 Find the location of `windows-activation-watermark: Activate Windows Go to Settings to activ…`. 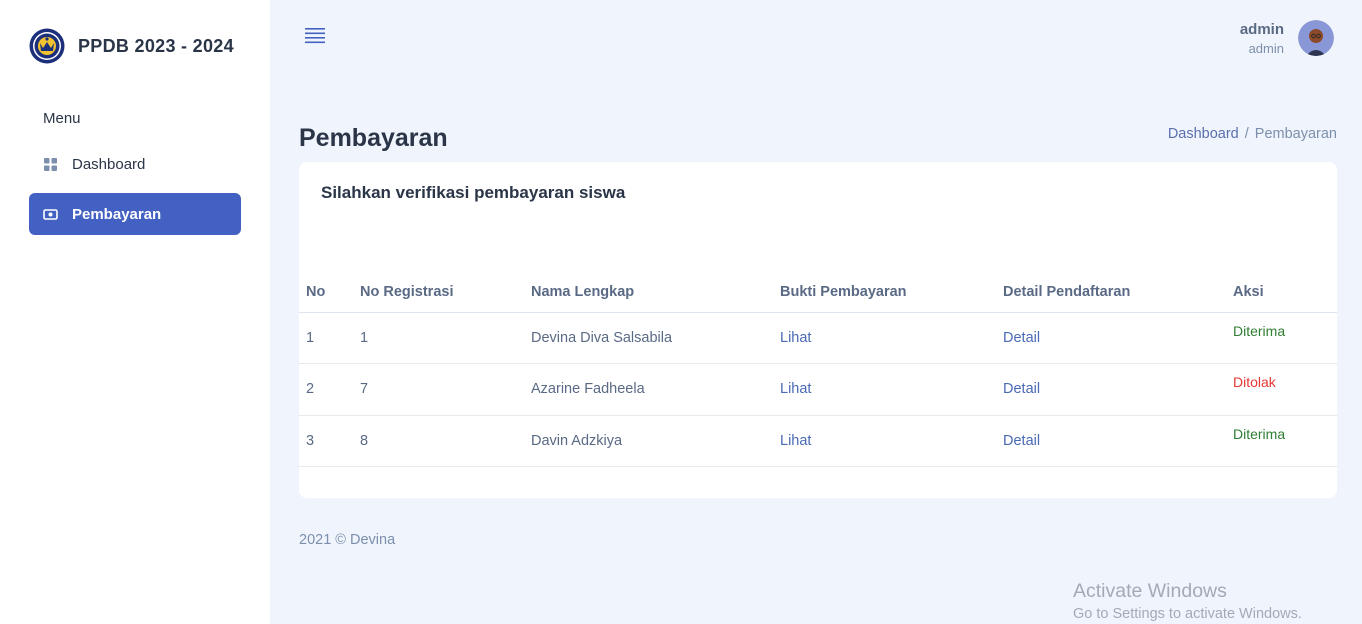

windows-activation-watermark: Activate Windows Go to Settings to activ… is located at coordinates (1187, 601).